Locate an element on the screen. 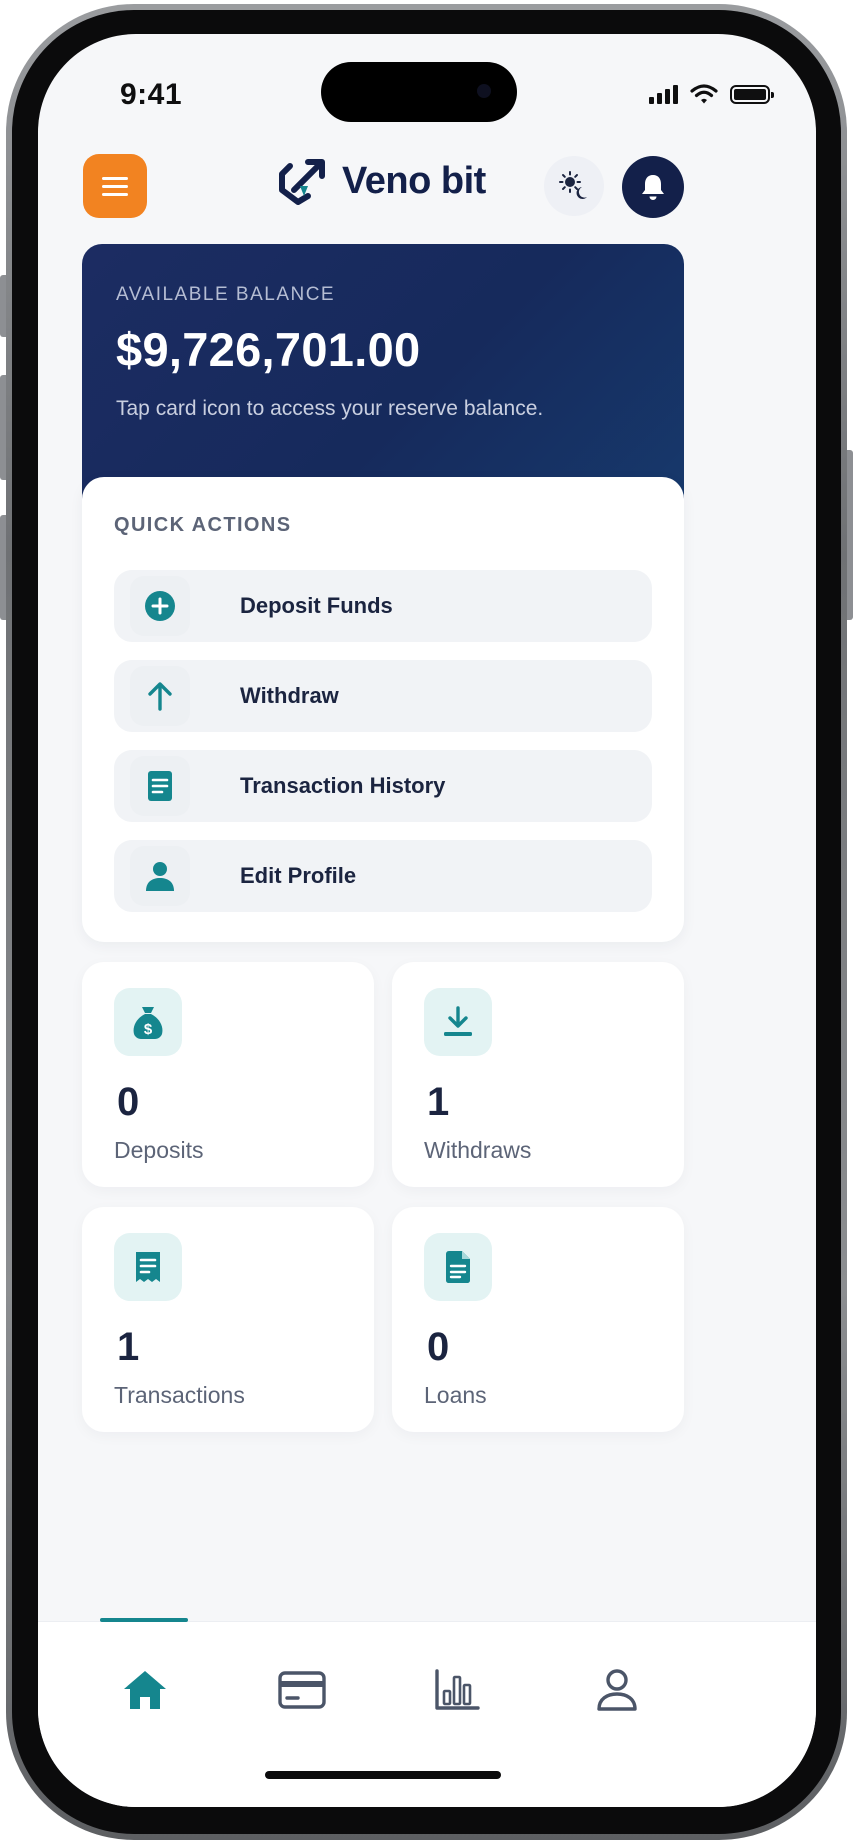 The image size is (853, 1844). active-tab-indicator is located at coordinates (144, 1620).